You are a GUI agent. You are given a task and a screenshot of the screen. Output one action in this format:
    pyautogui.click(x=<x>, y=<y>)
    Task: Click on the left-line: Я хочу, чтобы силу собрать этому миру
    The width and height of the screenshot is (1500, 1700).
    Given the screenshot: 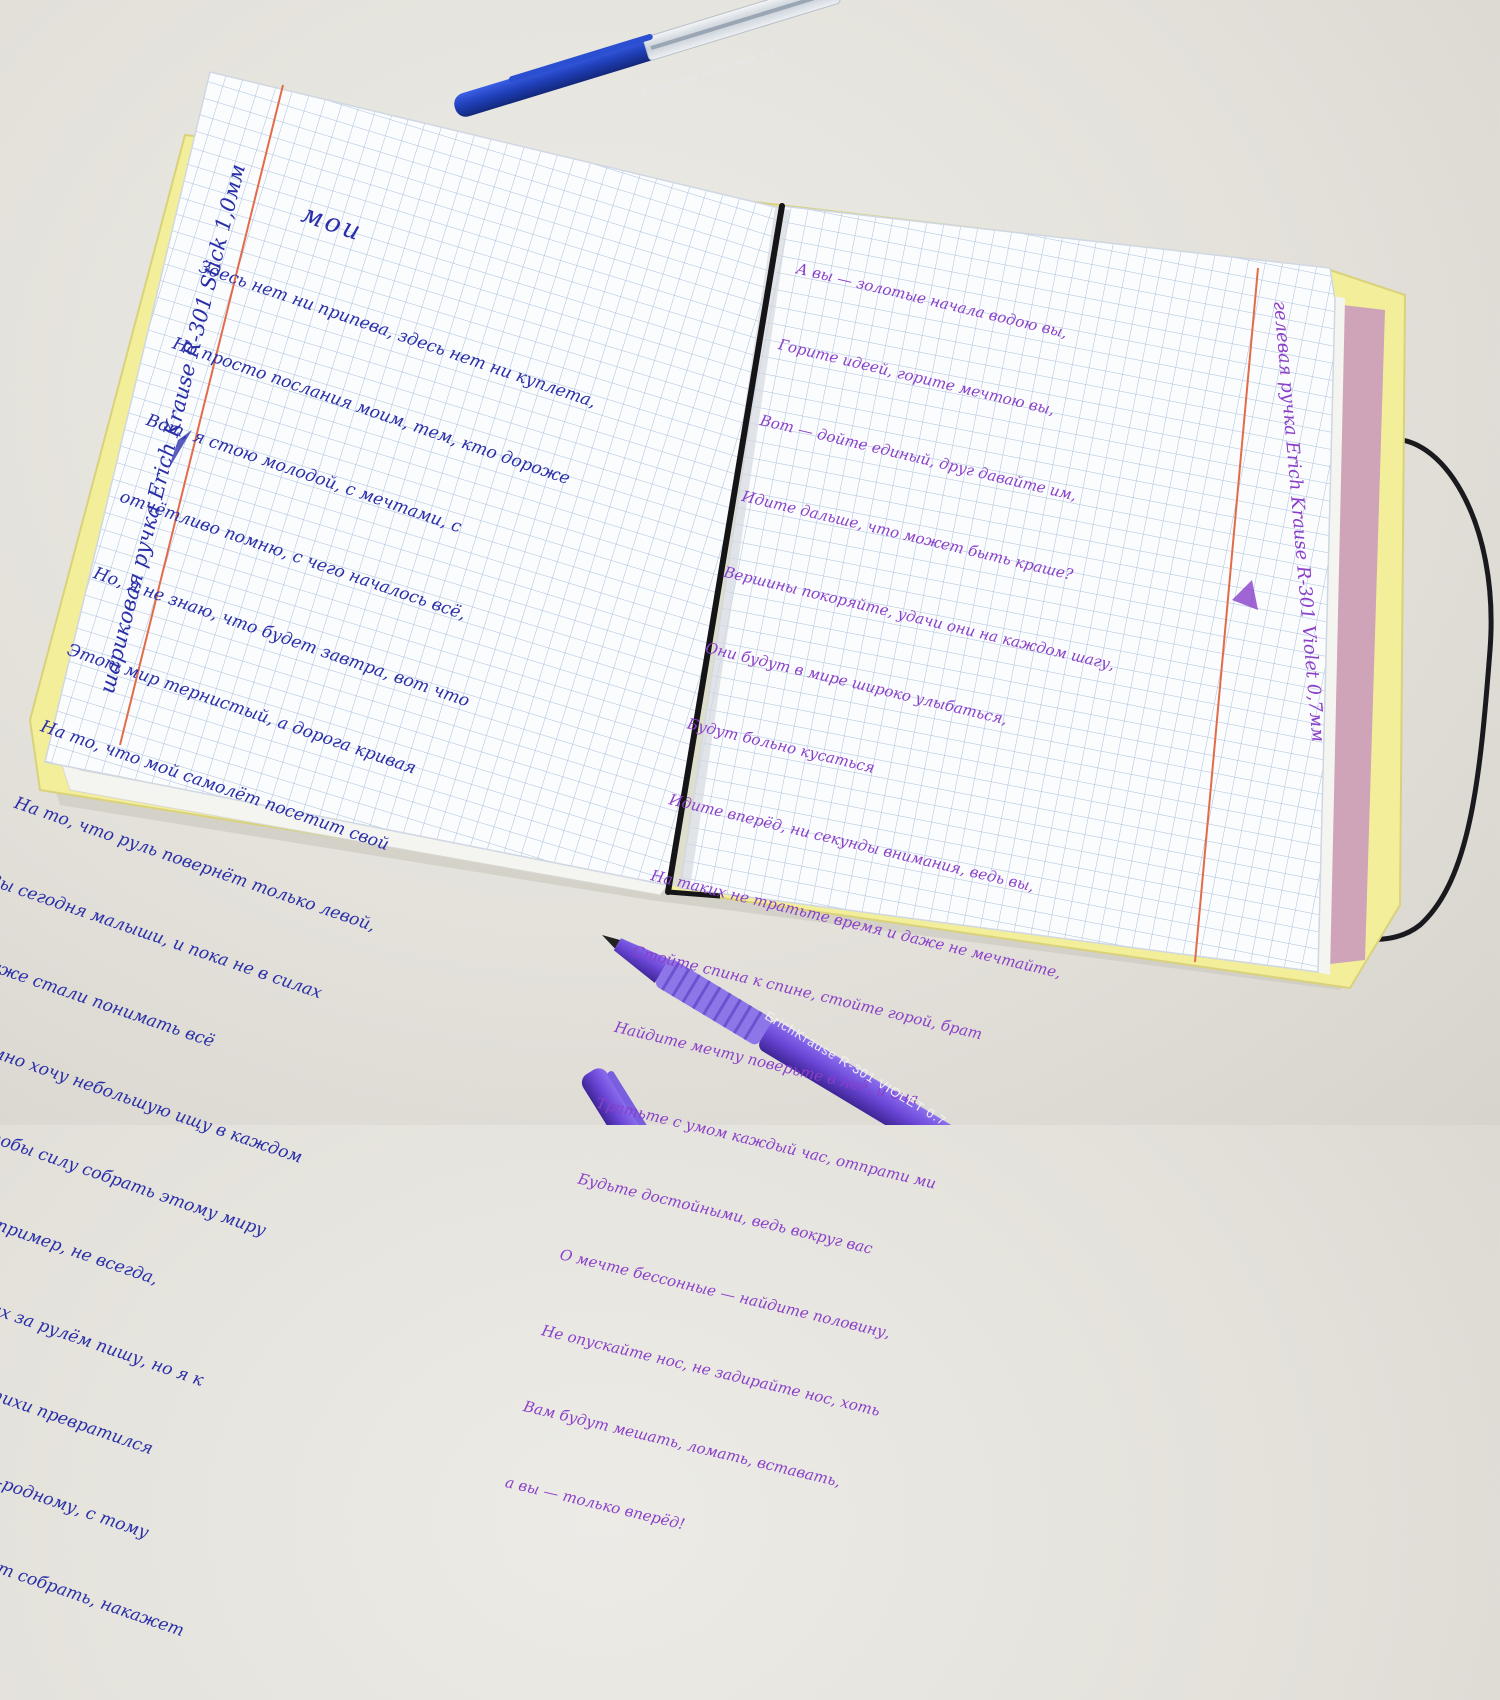 What is the action you would take?
    pyautogui.click(x=134, y=1181)
    